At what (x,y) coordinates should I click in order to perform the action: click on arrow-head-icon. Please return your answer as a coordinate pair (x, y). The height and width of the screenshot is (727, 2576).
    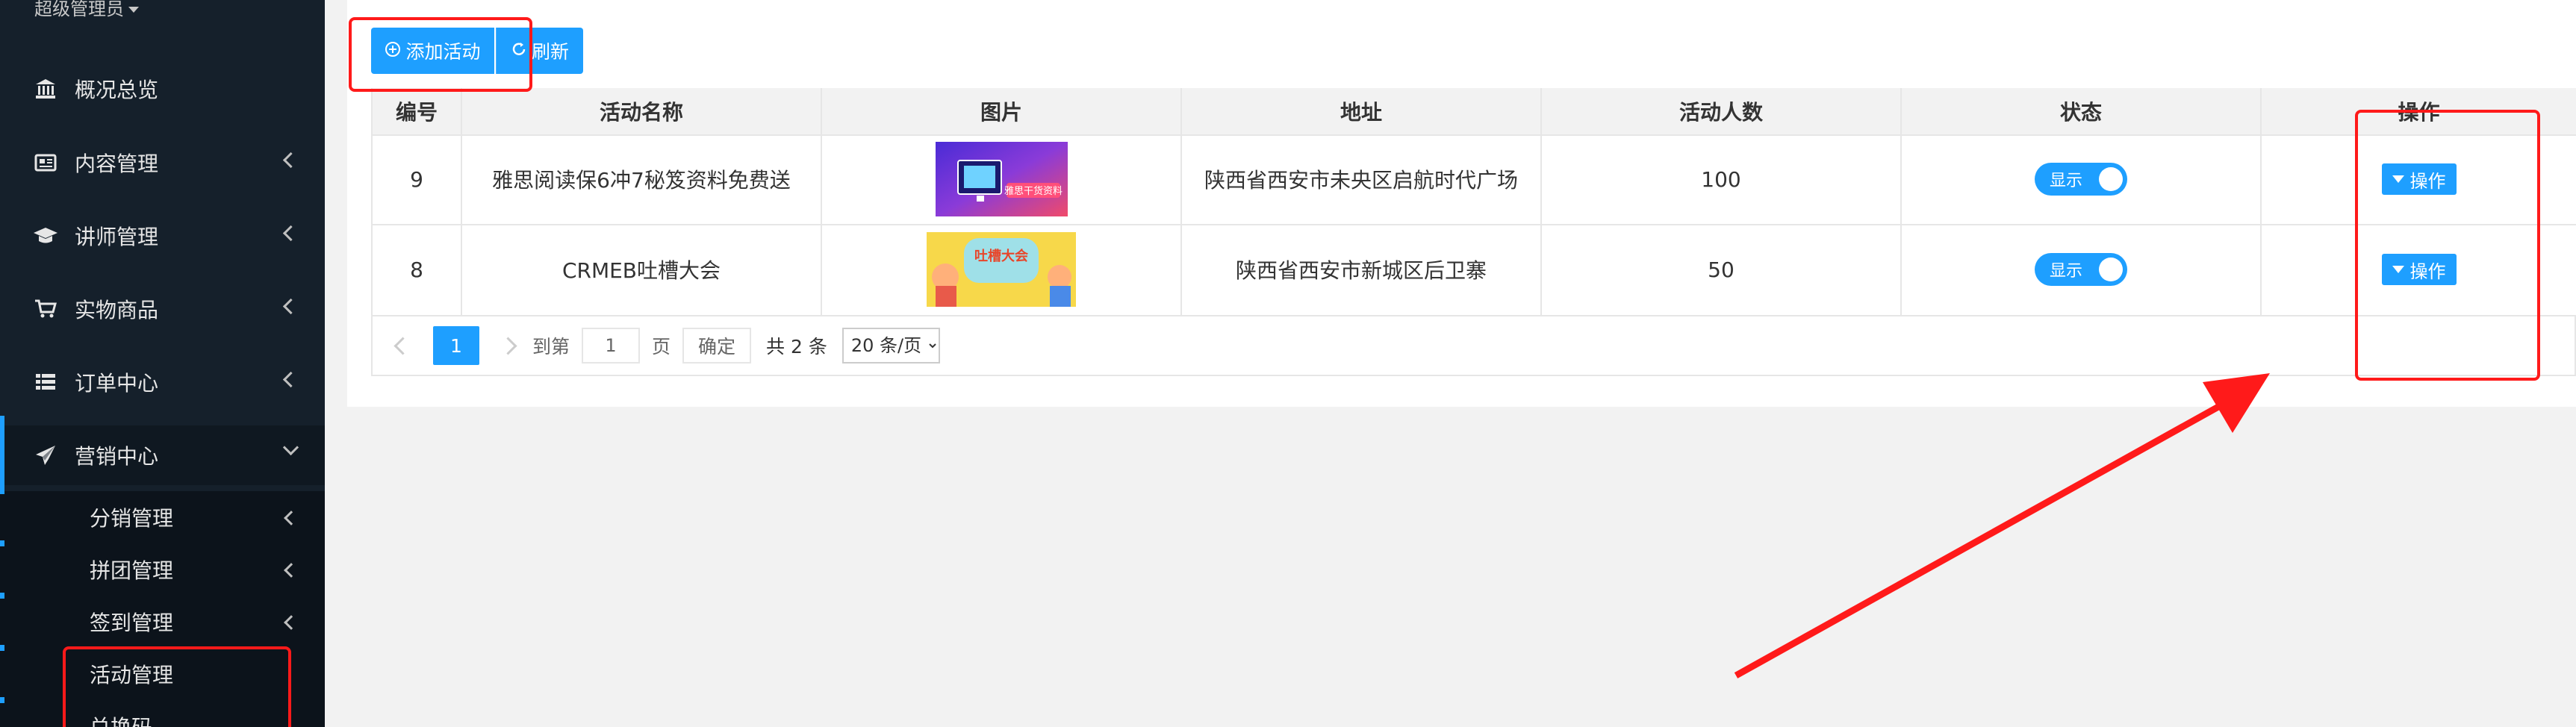
    Looking at the image, I should click on (2236, 403).